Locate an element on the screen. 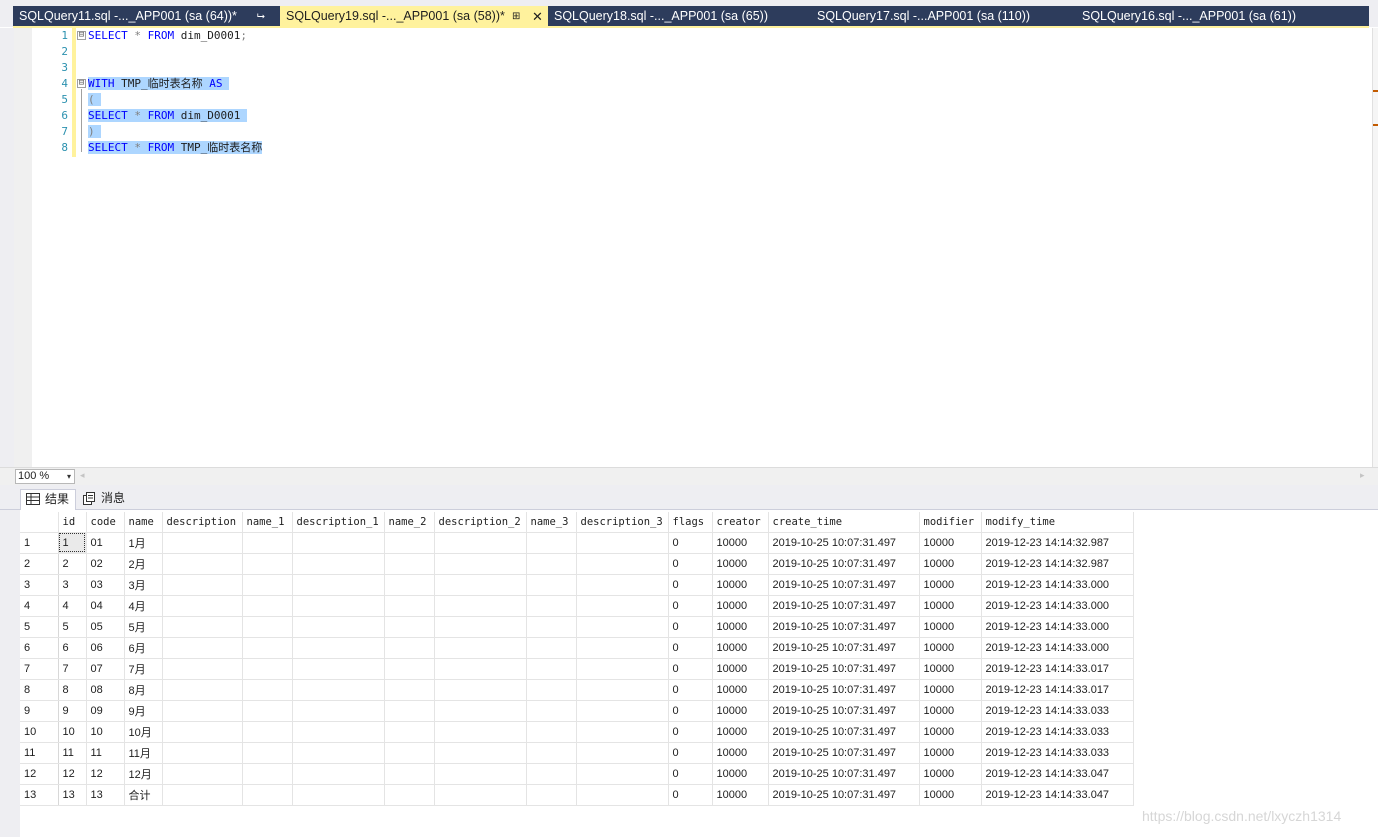 This screenshot has height=837, width=1378. grid-cell: 3 is located at coordinates (72, 585).